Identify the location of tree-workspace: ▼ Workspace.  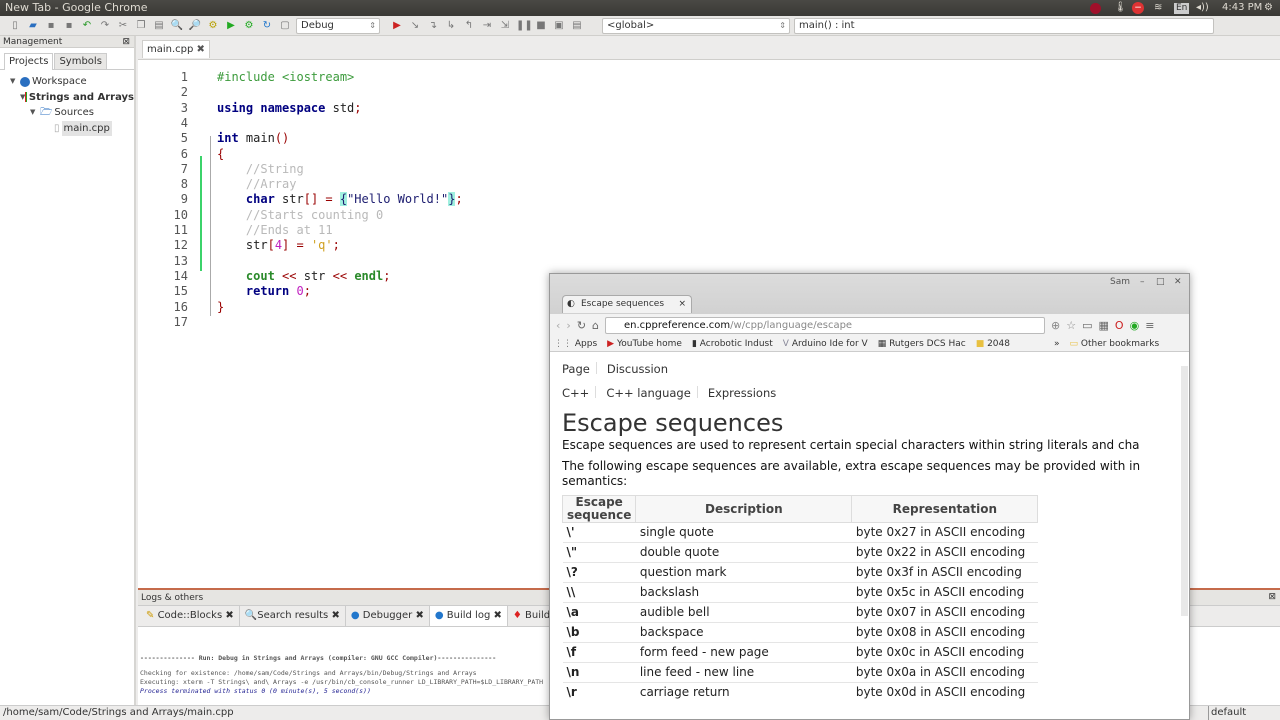
(67, 82).